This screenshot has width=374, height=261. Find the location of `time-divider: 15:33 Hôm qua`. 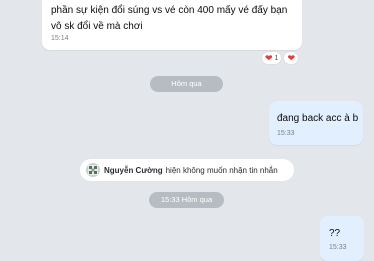

time-divider: 15:33 Hôm qua is located at coordinates (186, 200).